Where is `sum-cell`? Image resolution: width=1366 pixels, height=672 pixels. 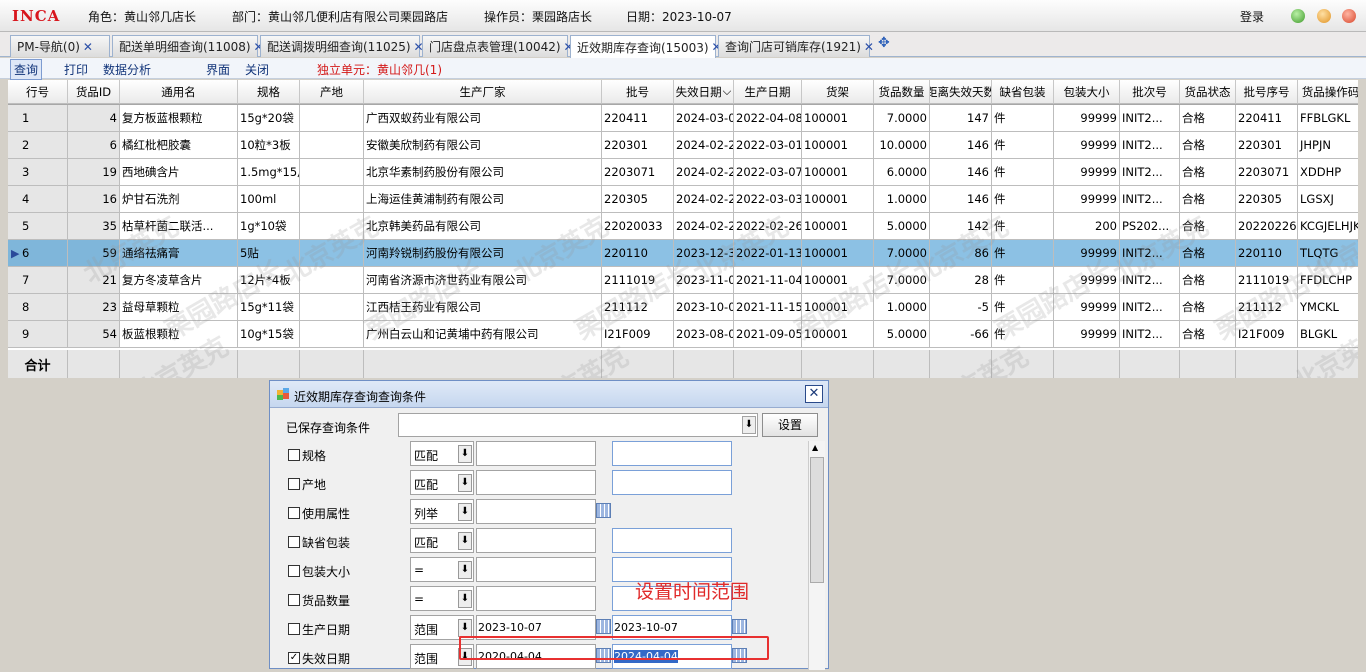
sum-cell is located at coordinates (902, 364).